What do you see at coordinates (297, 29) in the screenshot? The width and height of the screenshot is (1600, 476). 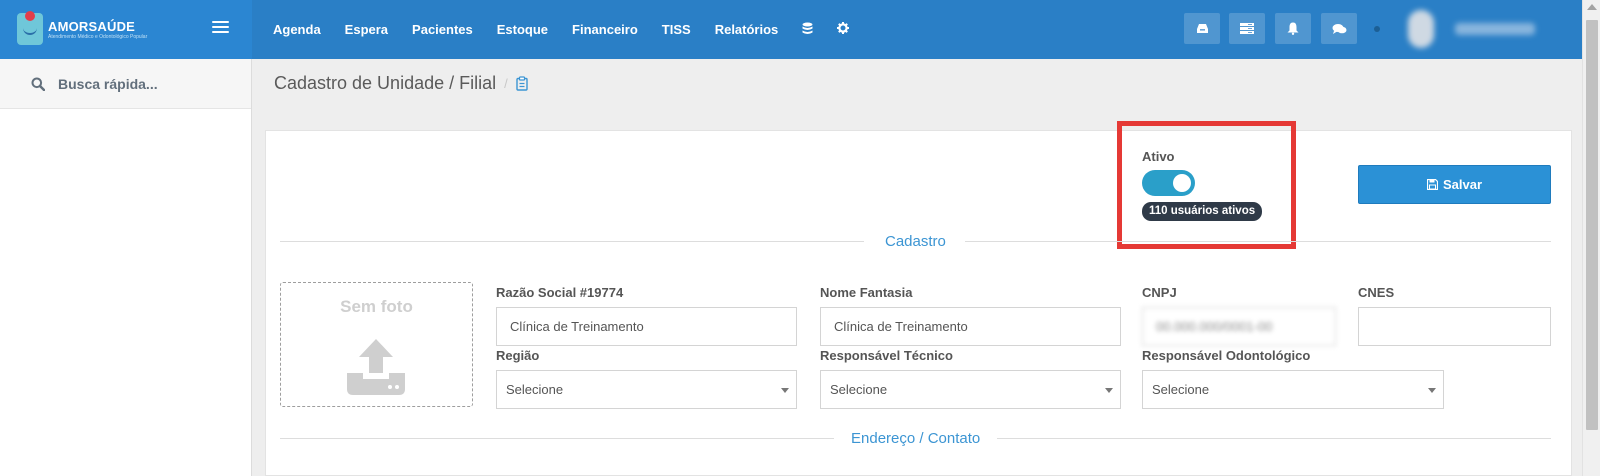 I see `nav-item-agenda: Agenda` at bounding box center [297, 29].